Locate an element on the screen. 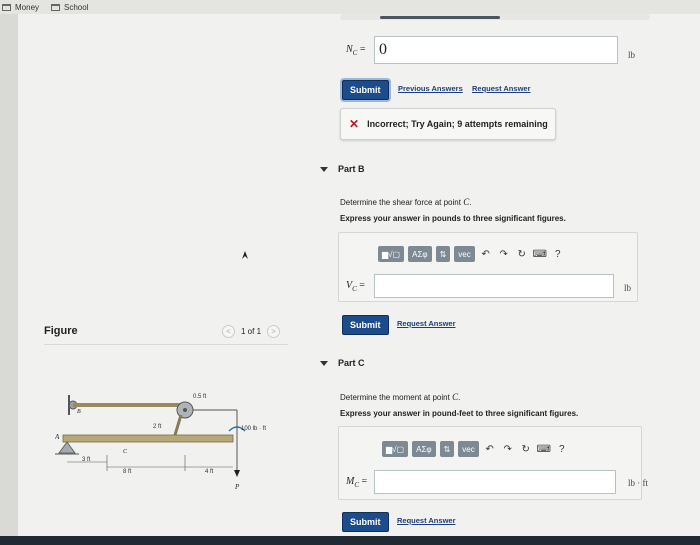  vertical-link is located at coordinates (178, 425).